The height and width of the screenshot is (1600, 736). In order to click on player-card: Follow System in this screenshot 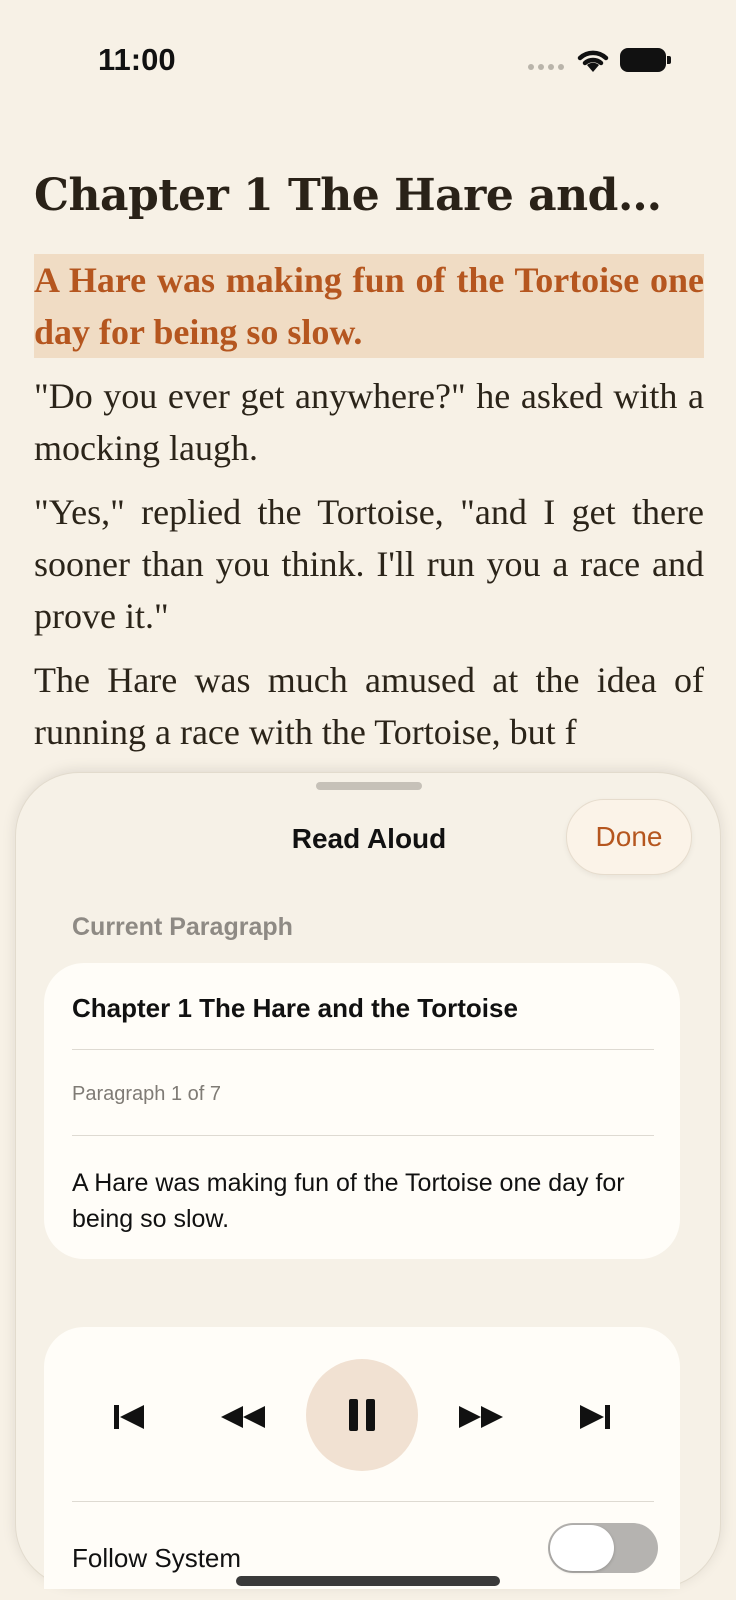, I will do `click(362, 1458)`.